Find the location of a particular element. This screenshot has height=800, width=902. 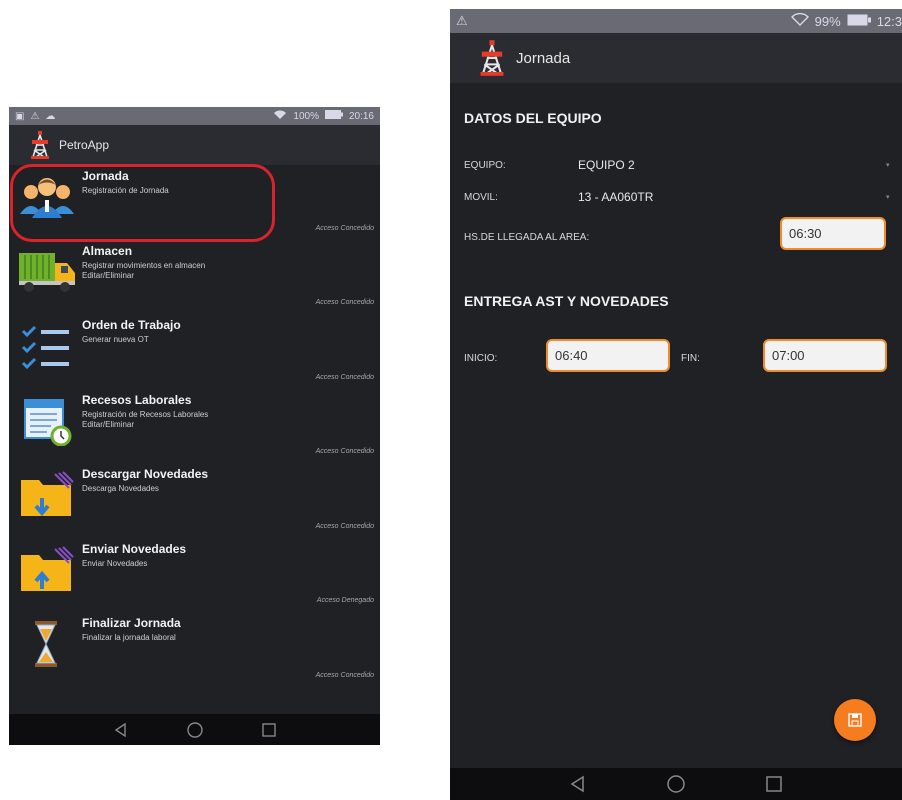

truck-icon is located at coordinates (47, 272).